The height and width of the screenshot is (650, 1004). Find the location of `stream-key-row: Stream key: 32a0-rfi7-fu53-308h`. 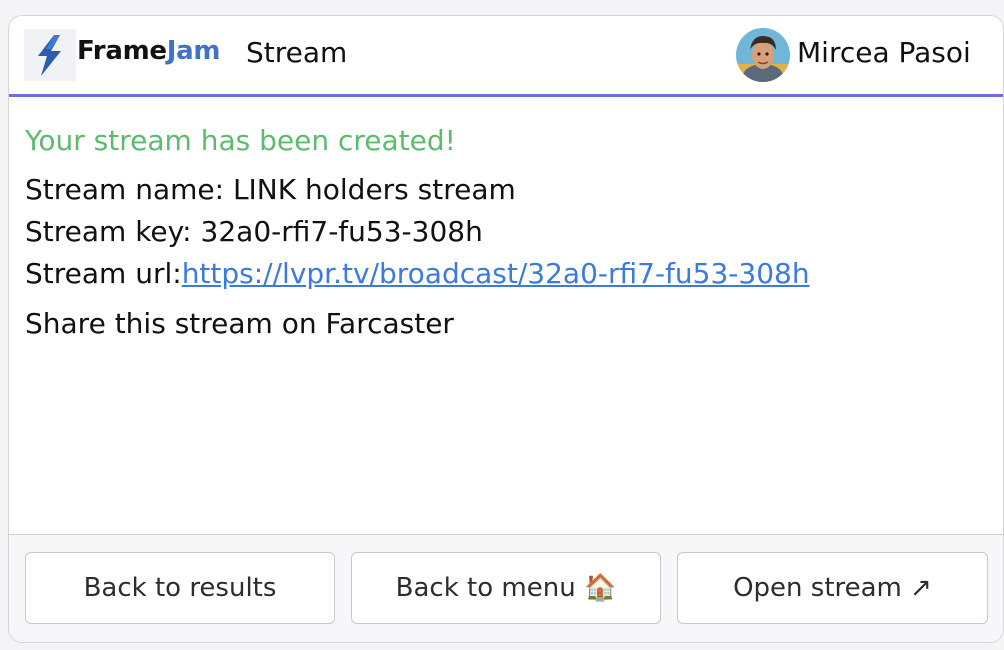

stream-key-row: Stream key: 32a0-rfi7-fu53-308h is located at coordinates (254, 231).